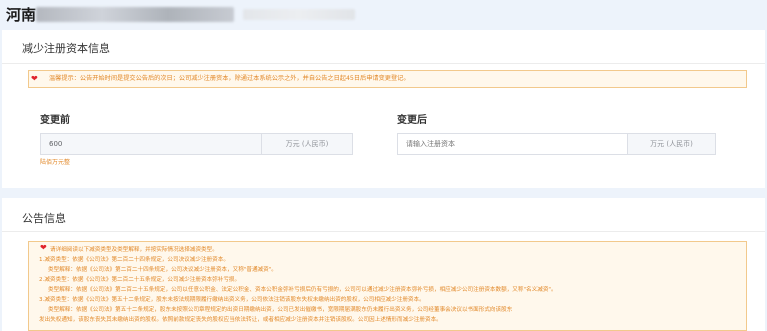  I want to click on notice-line: 1.减资类型：依据《公司法》第二百二十四条规定，公司决议减少注册资本。, so click(134, 260).